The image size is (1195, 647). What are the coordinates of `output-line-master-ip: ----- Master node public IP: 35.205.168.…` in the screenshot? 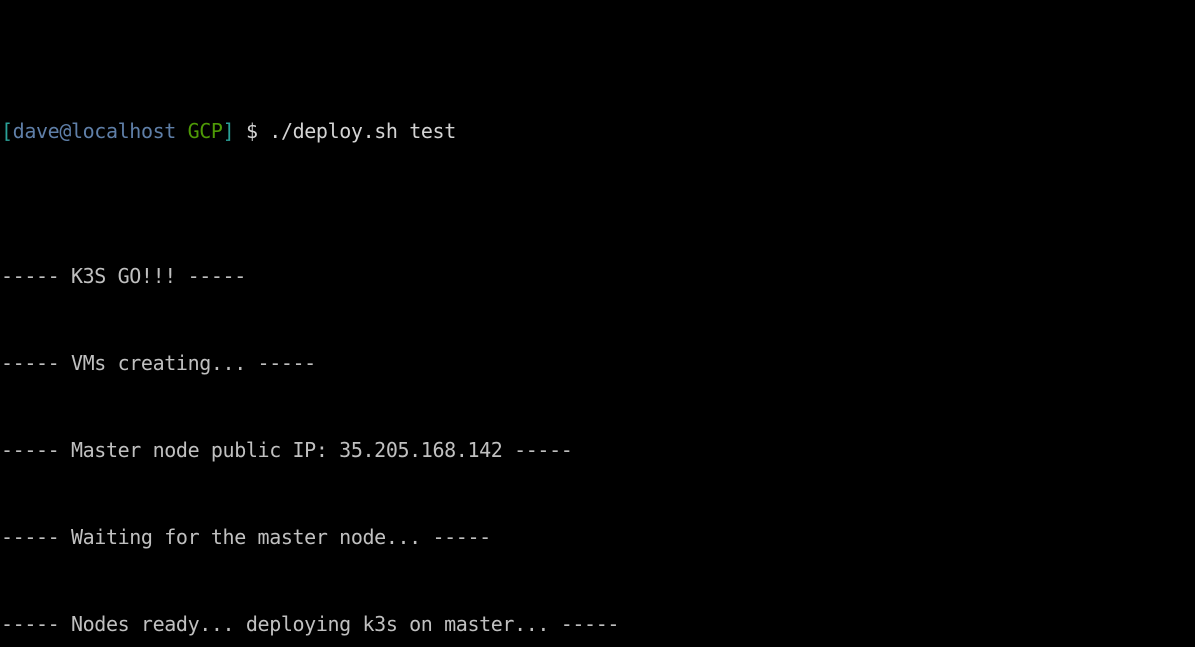 It's located at (287, 450).